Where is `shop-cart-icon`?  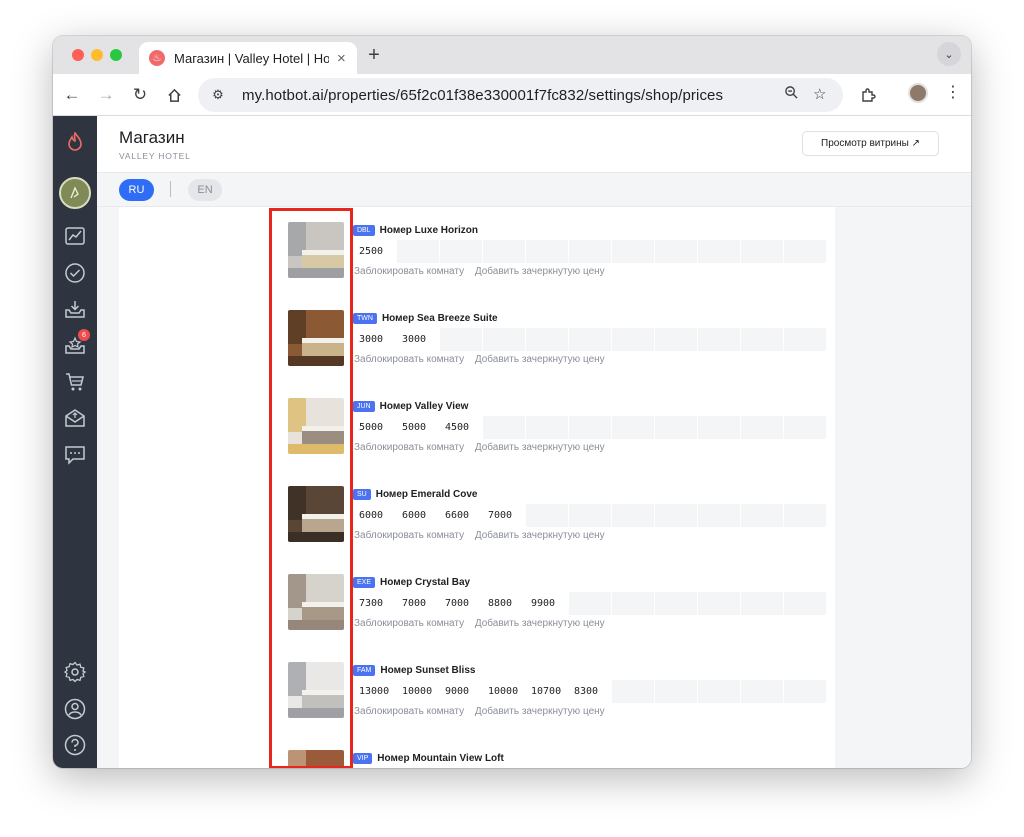 shop-cart-icon is located at coordinates (75, 382).